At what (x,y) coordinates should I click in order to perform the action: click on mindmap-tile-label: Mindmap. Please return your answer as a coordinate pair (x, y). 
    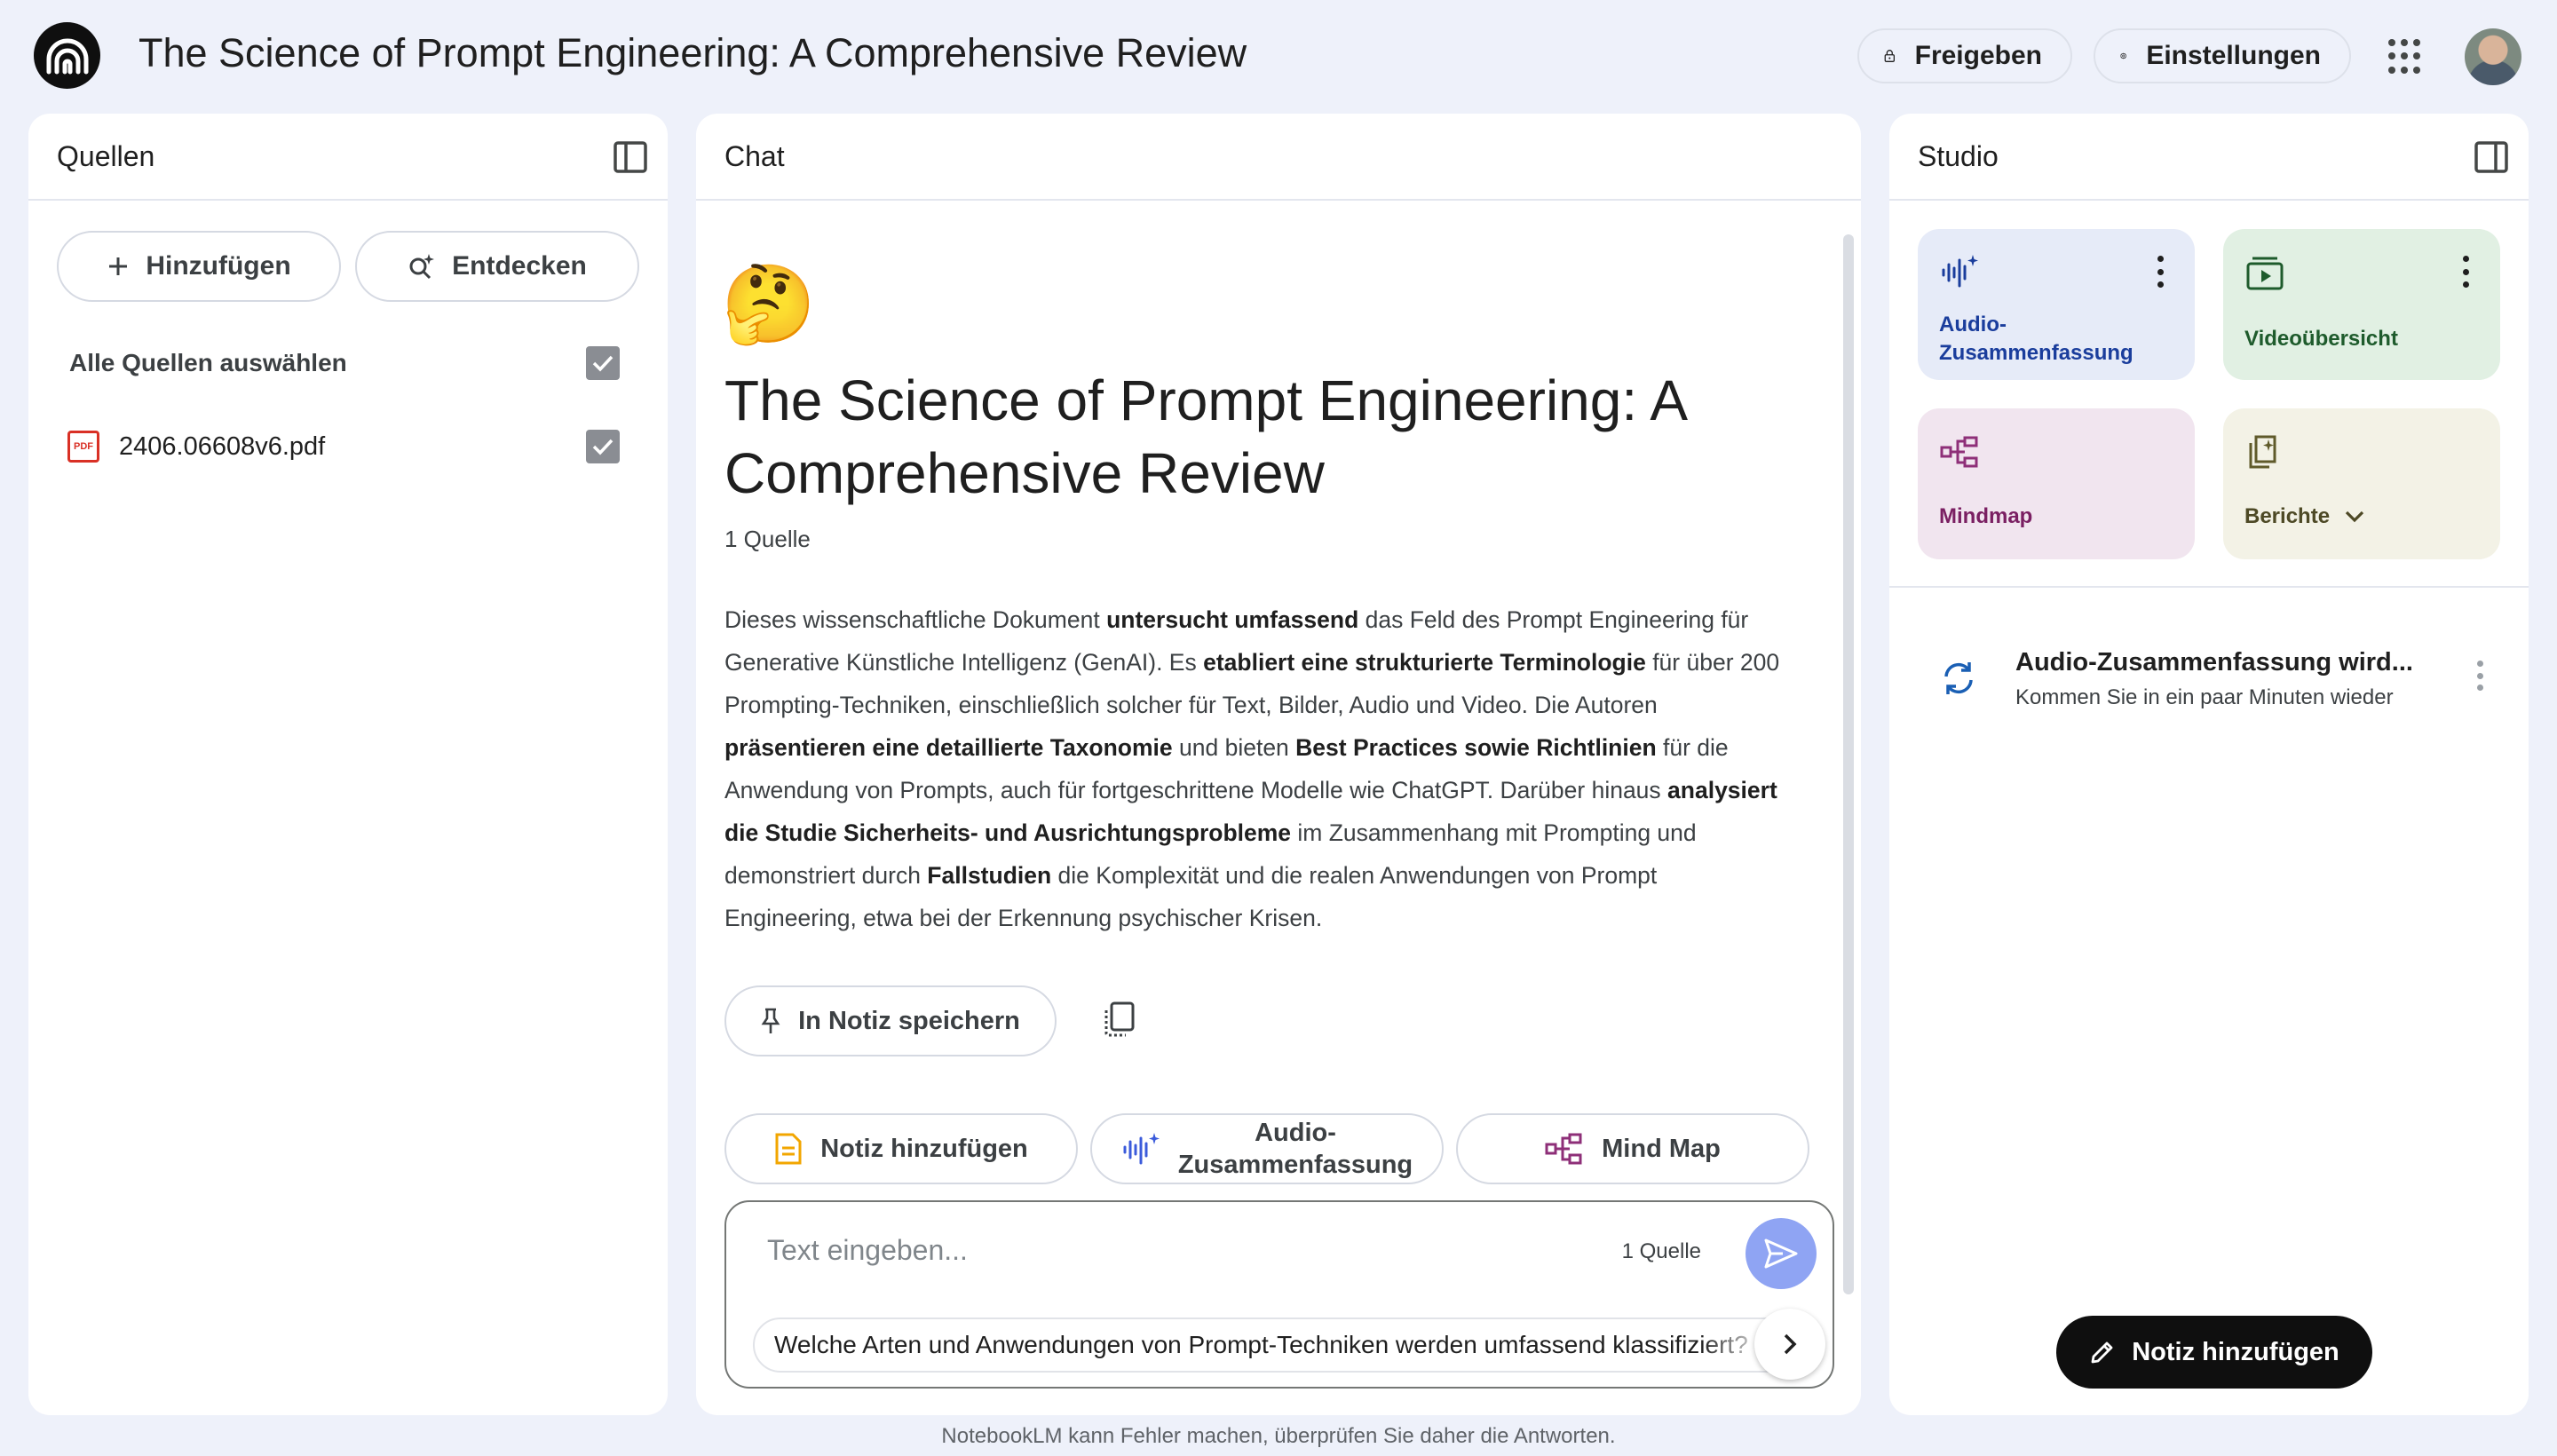
    Looking at the image, I should click on (1986, 516).